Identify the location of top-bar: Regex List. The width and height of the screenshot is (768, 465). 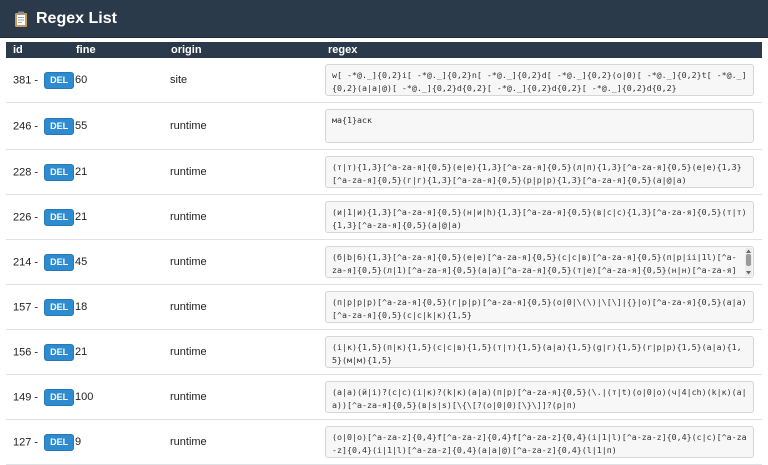
(384, 19).